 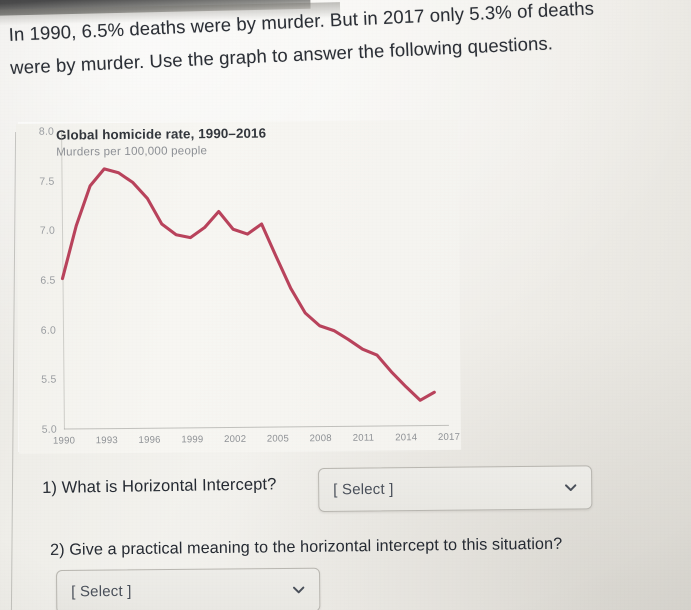 What do you see at coordinates (159, 486) in the screenshot?
I see `question-1-text: 1) What is Horizontal Intercept?` at bounding box center [159, 486].